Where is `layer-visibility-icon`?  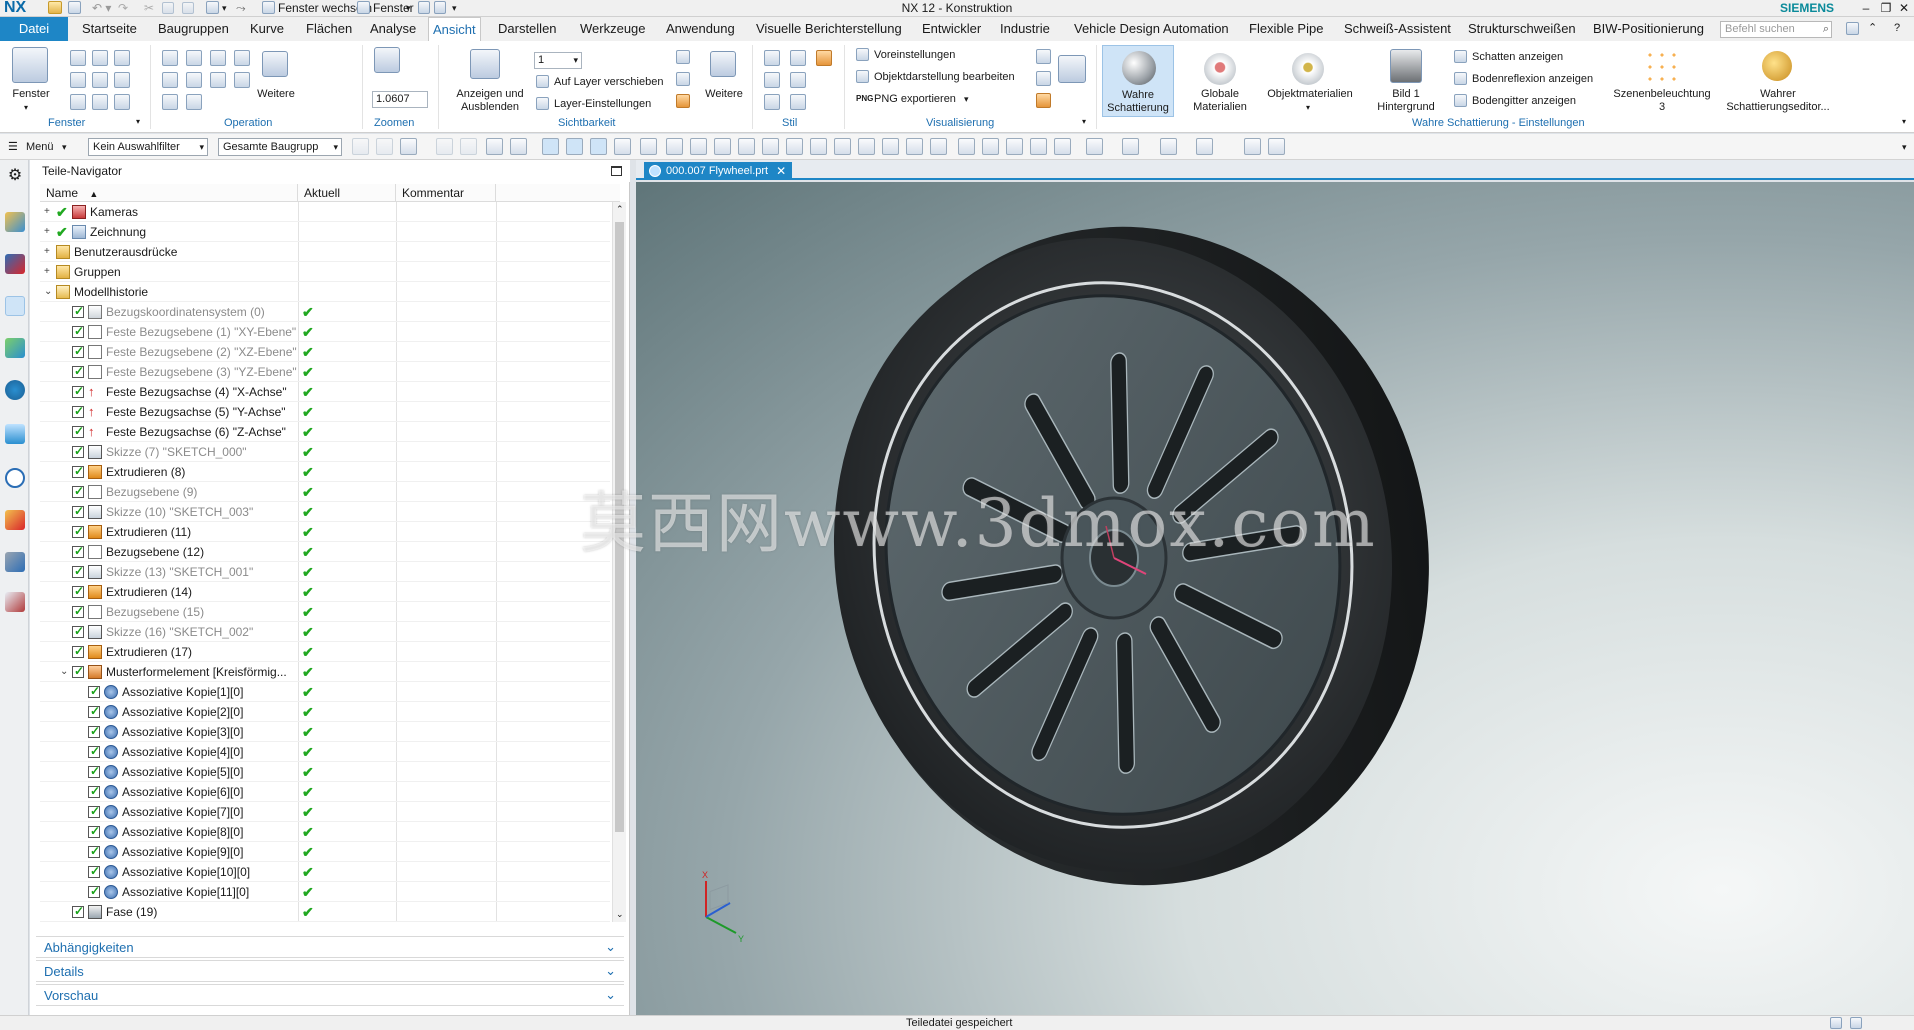 layer-visibility-icon is located at coordinates (683, 79).